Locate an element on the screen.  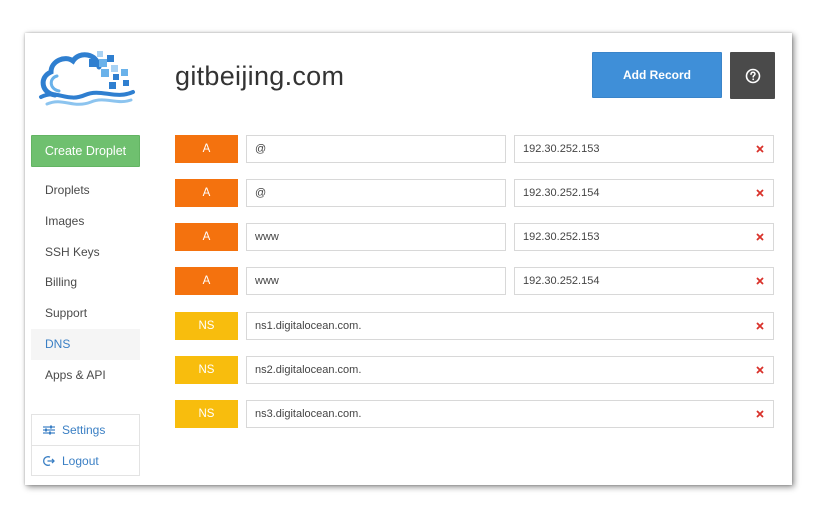
dns-record-row: A www 192.30.252.153 is located at coordinates (475, 237).